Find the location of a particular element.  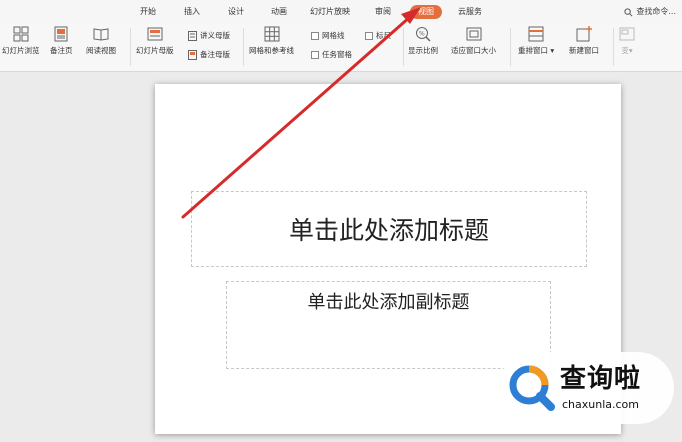

zoom-icon: % is located at coordinates (423, 34).